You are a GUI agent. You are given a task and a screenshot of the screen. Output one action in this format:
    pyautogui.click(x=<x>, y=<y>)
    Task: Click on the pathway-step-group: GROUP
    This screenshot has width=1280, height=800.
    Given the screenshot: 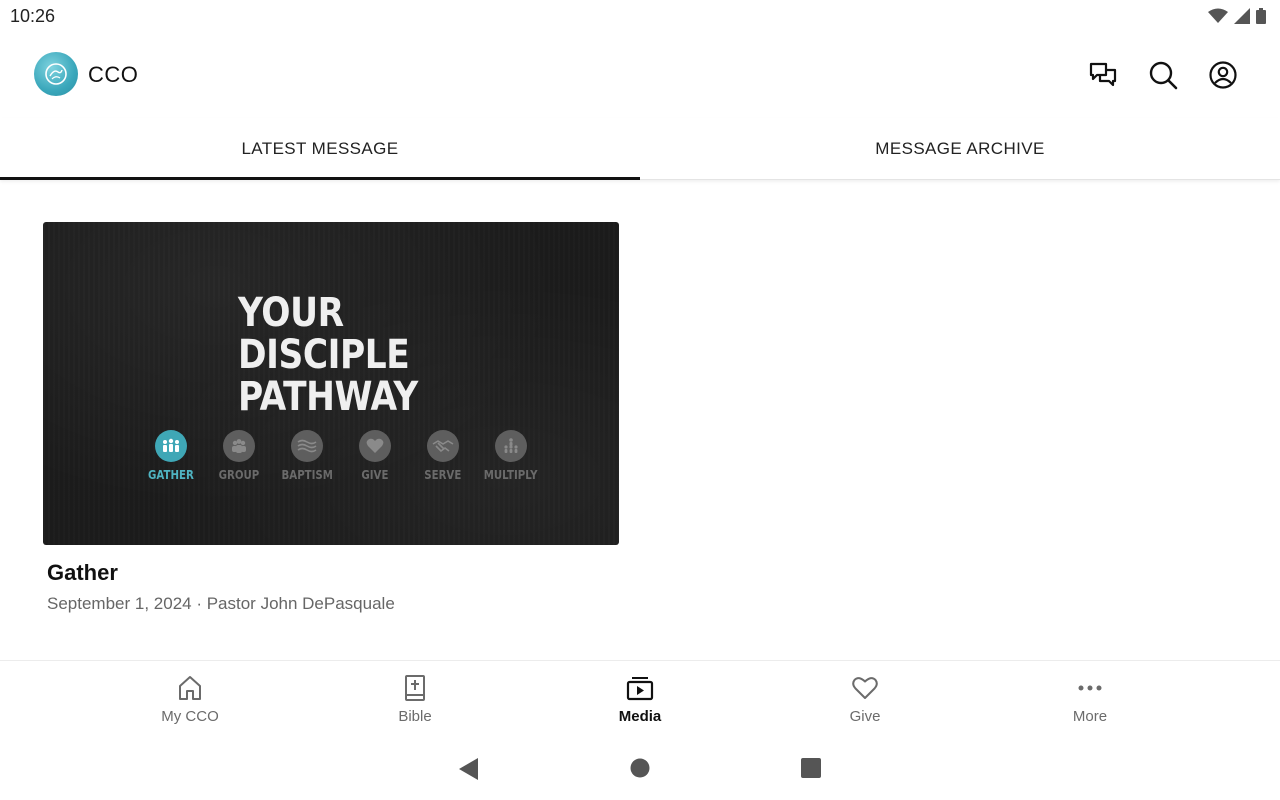 What is the action you would take?
    pyautogui.click(x=239, y=456)
    